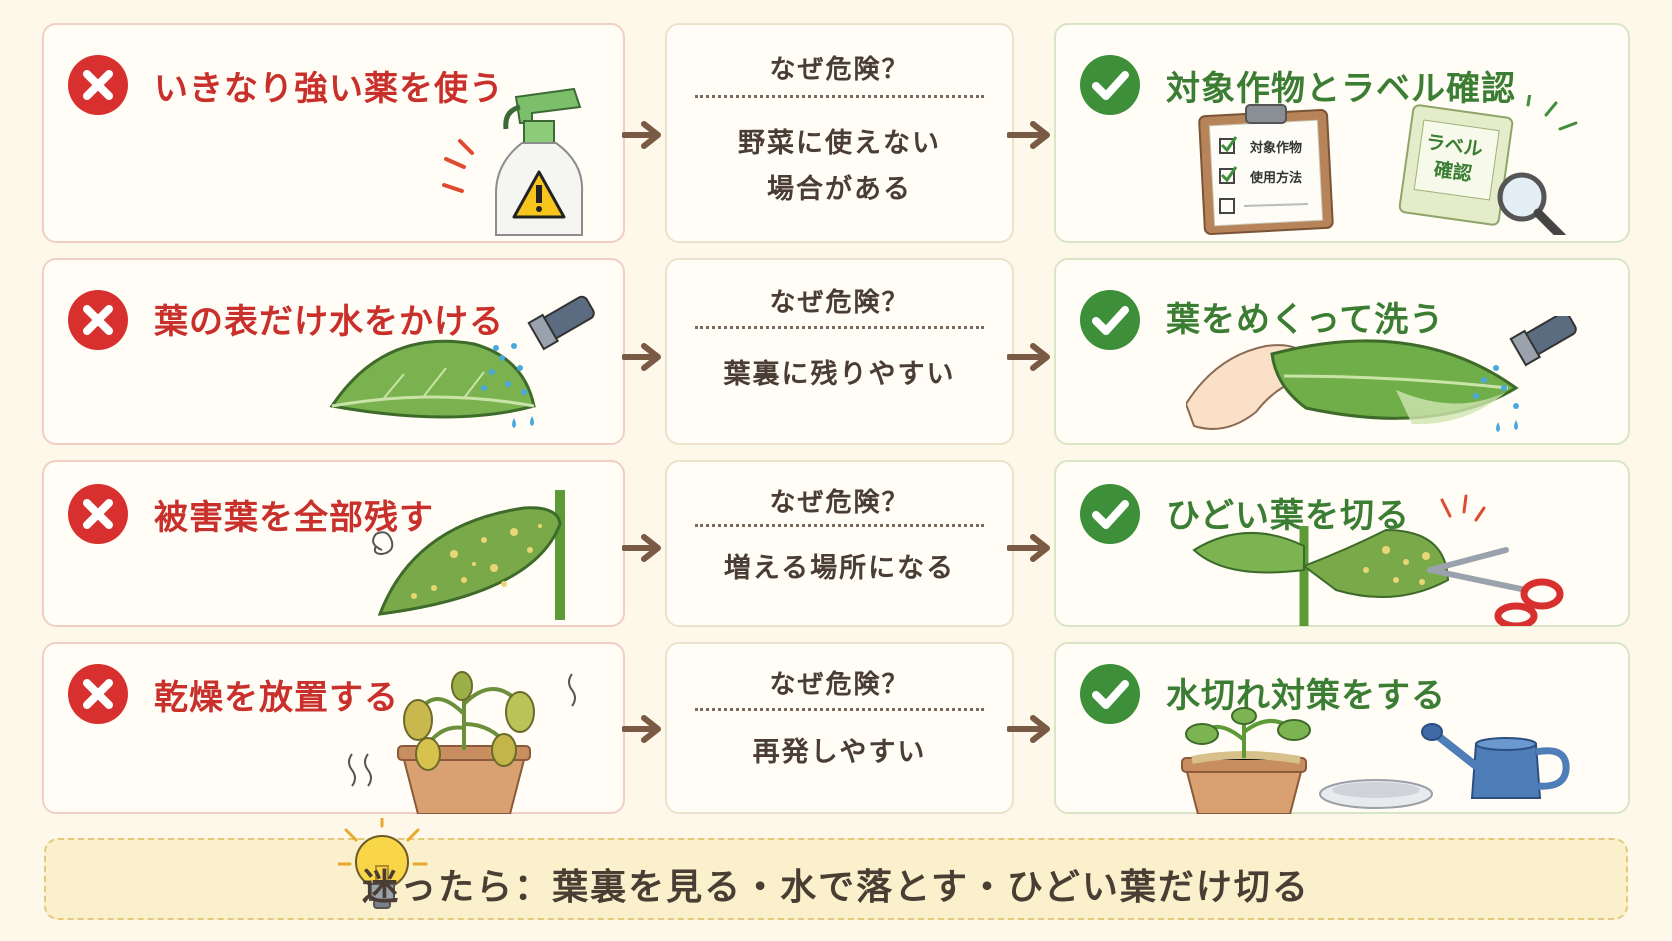 The height and width of the screenshot is (941, 1672). What do you see at coordinates (839, 728) in the screenshot?
I see `why-card-4: なぜ危険？ 再発しやすい` at bounding box center [839, 728].